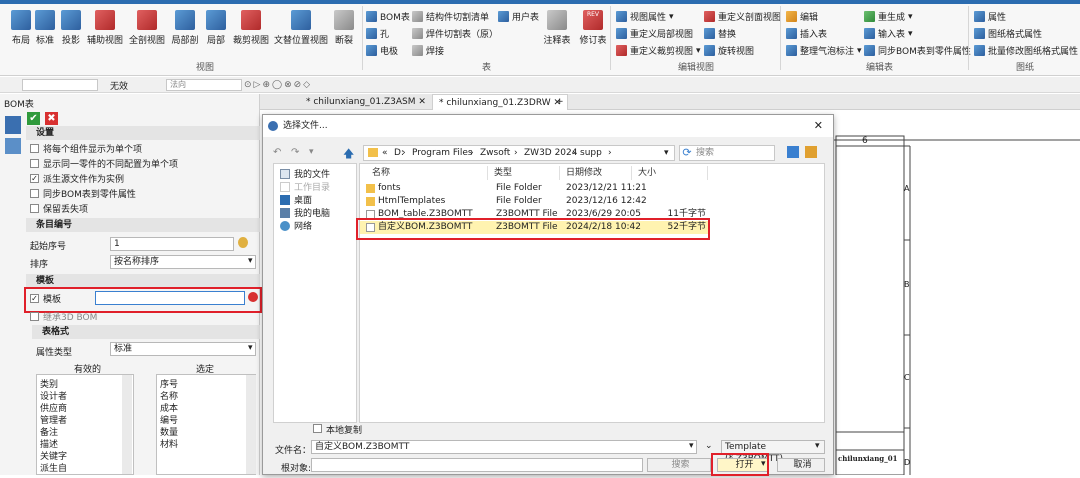  I want to click on nav-my-files: 我的文件, so click(305, 173).